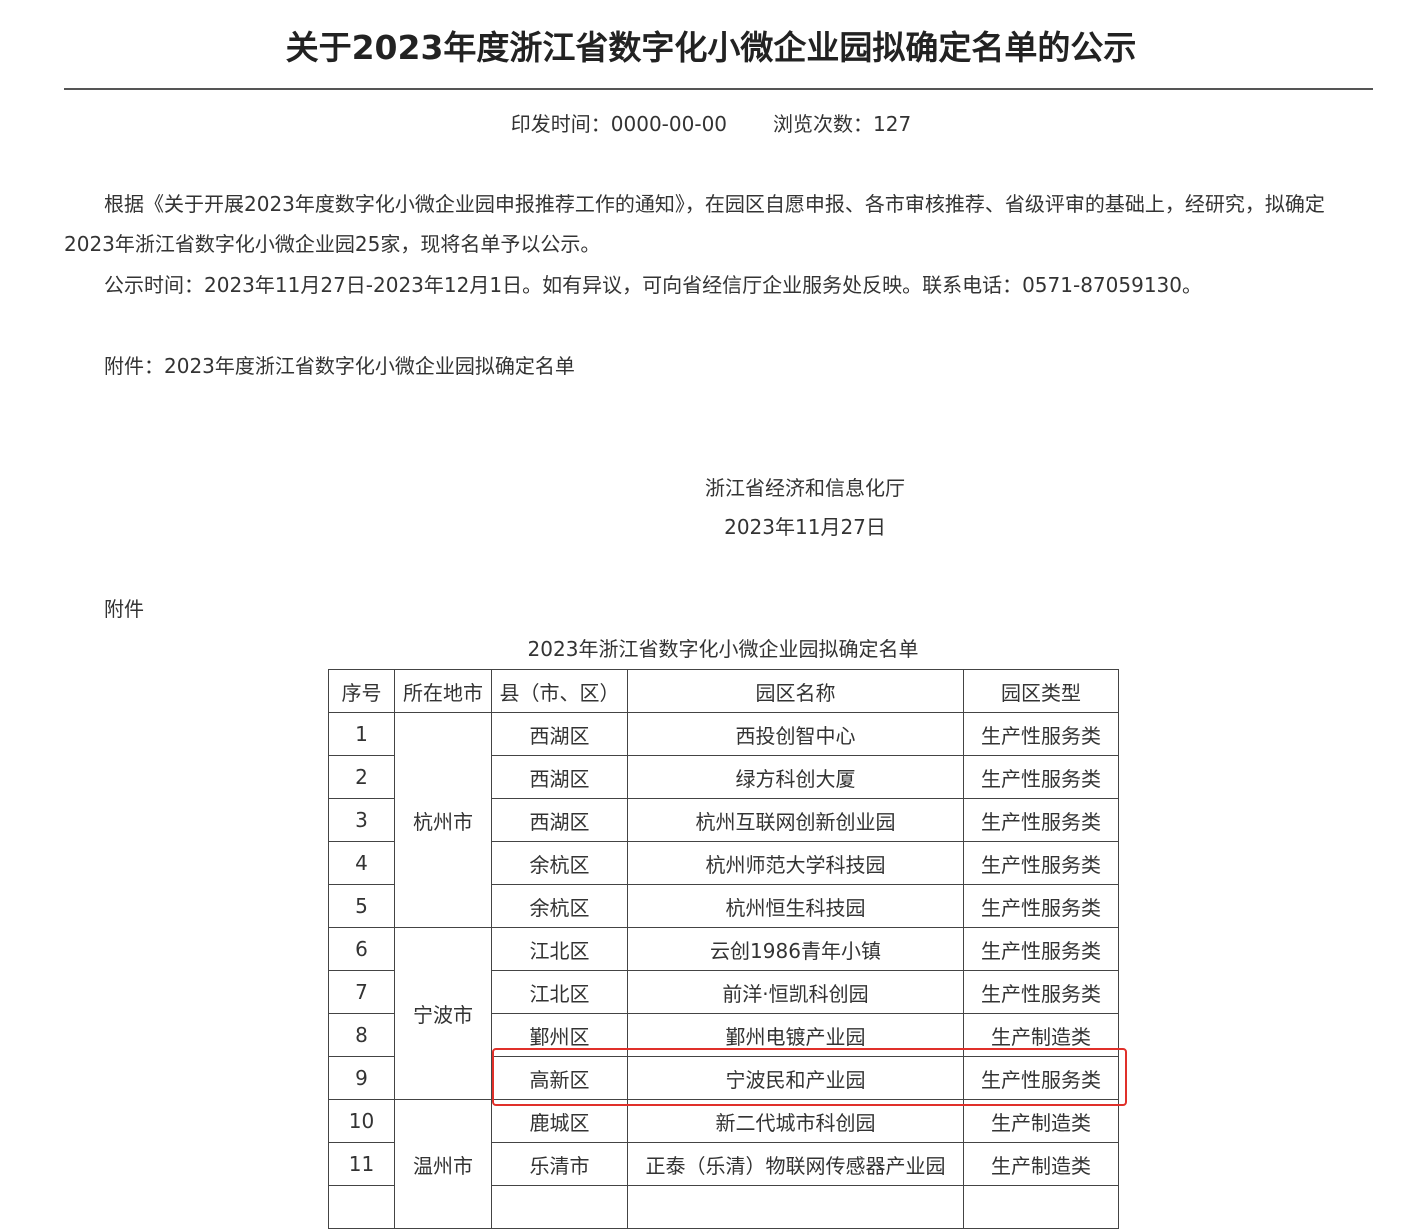  What do you see at coordinates (795, 906) in the screenshot?
I see `cell-park: 杭州恒生科技园` at bounding box center [795, 906].